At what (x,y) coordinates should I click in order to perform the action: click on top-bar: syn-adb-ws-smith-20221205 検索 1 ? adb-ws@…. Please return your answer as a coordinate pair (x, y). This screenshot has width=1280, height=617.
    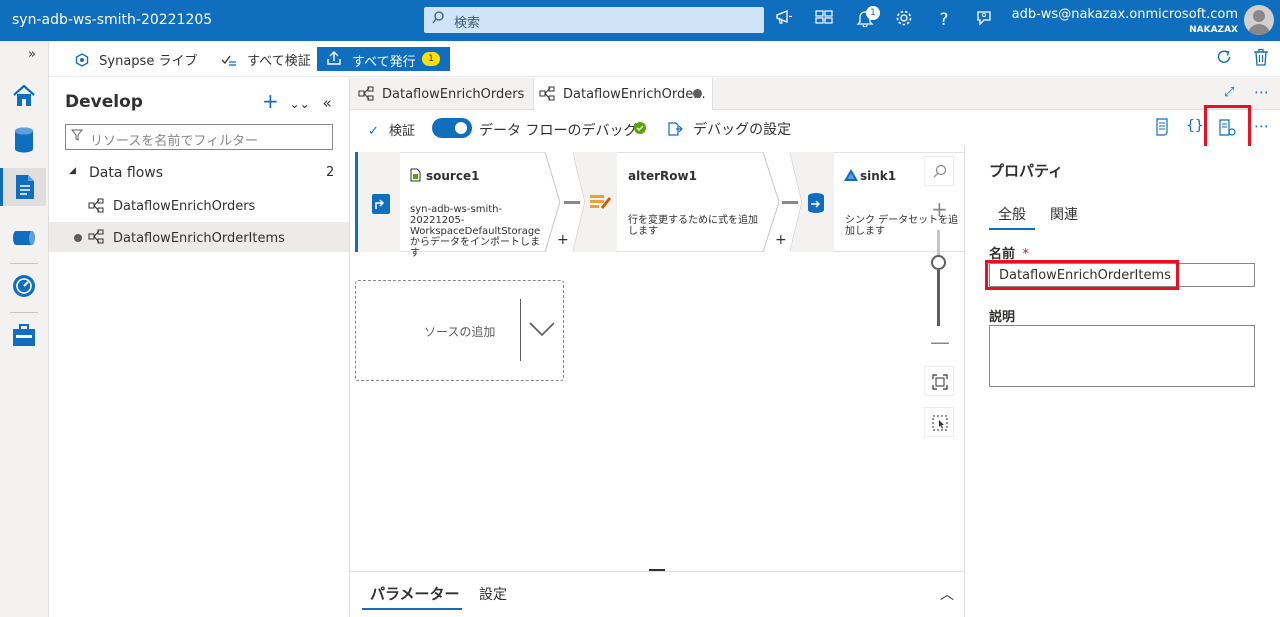
    Looking at the image, I should click on (640, 20).